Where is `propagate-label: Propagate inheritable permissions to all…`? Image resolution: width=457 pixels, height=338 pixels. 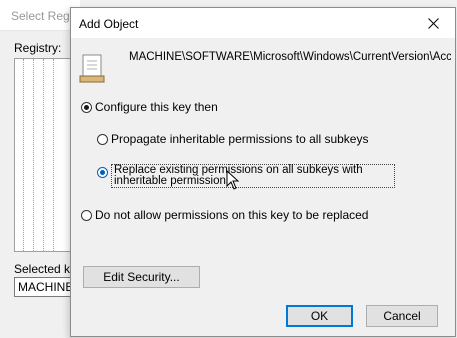 propagate-label: Propagate inheritable permissions to all… is located at coordinates (240, 139).